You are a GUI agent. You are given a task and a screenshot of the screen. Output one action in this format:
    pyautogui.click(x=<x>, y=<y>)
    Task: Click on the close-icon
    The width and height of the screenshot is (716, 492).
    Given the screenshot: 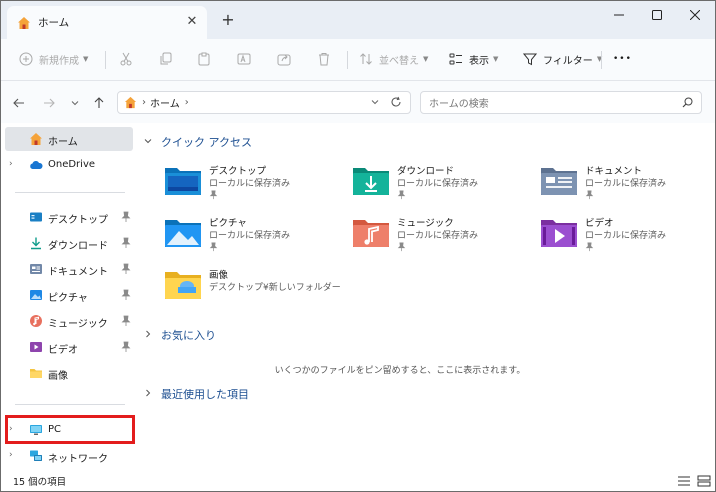 What is the action you would take?
    pyautogui.click(x=695, y=15)
    